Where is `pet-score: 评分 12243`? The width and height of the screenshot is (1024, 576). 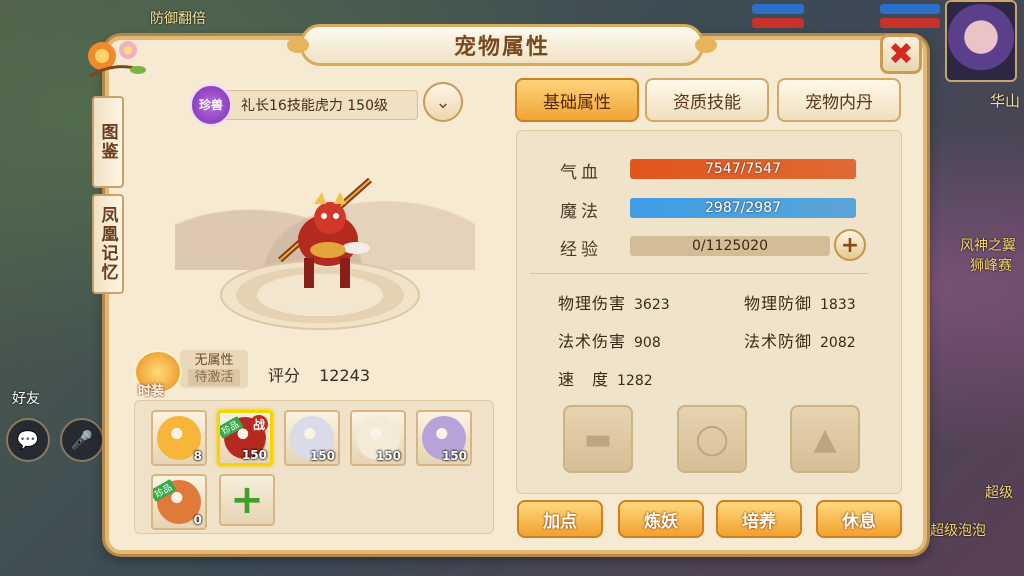
pet-score: 评分 12243 is located at coordinates (319, 374).